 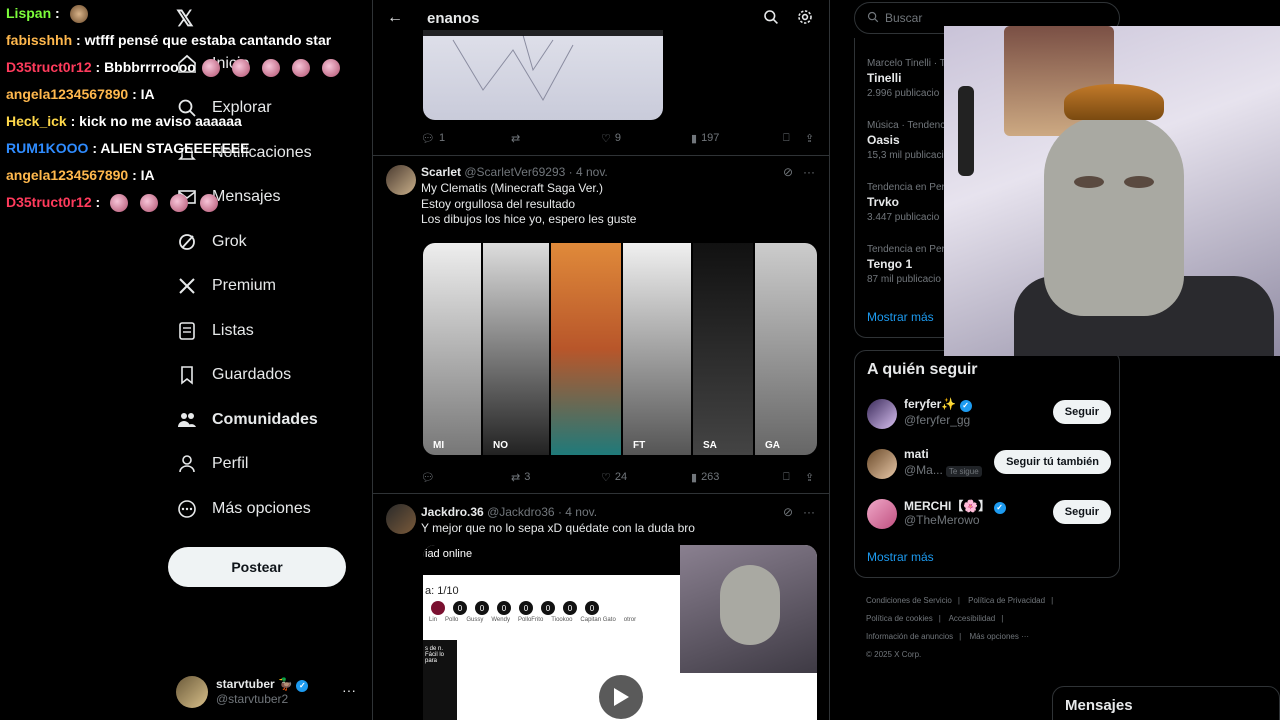 What do you see at coordinates (999, 636) in the screenshot?
I see `footer-link: Más opciones ···` at bounding box center [999, 636].